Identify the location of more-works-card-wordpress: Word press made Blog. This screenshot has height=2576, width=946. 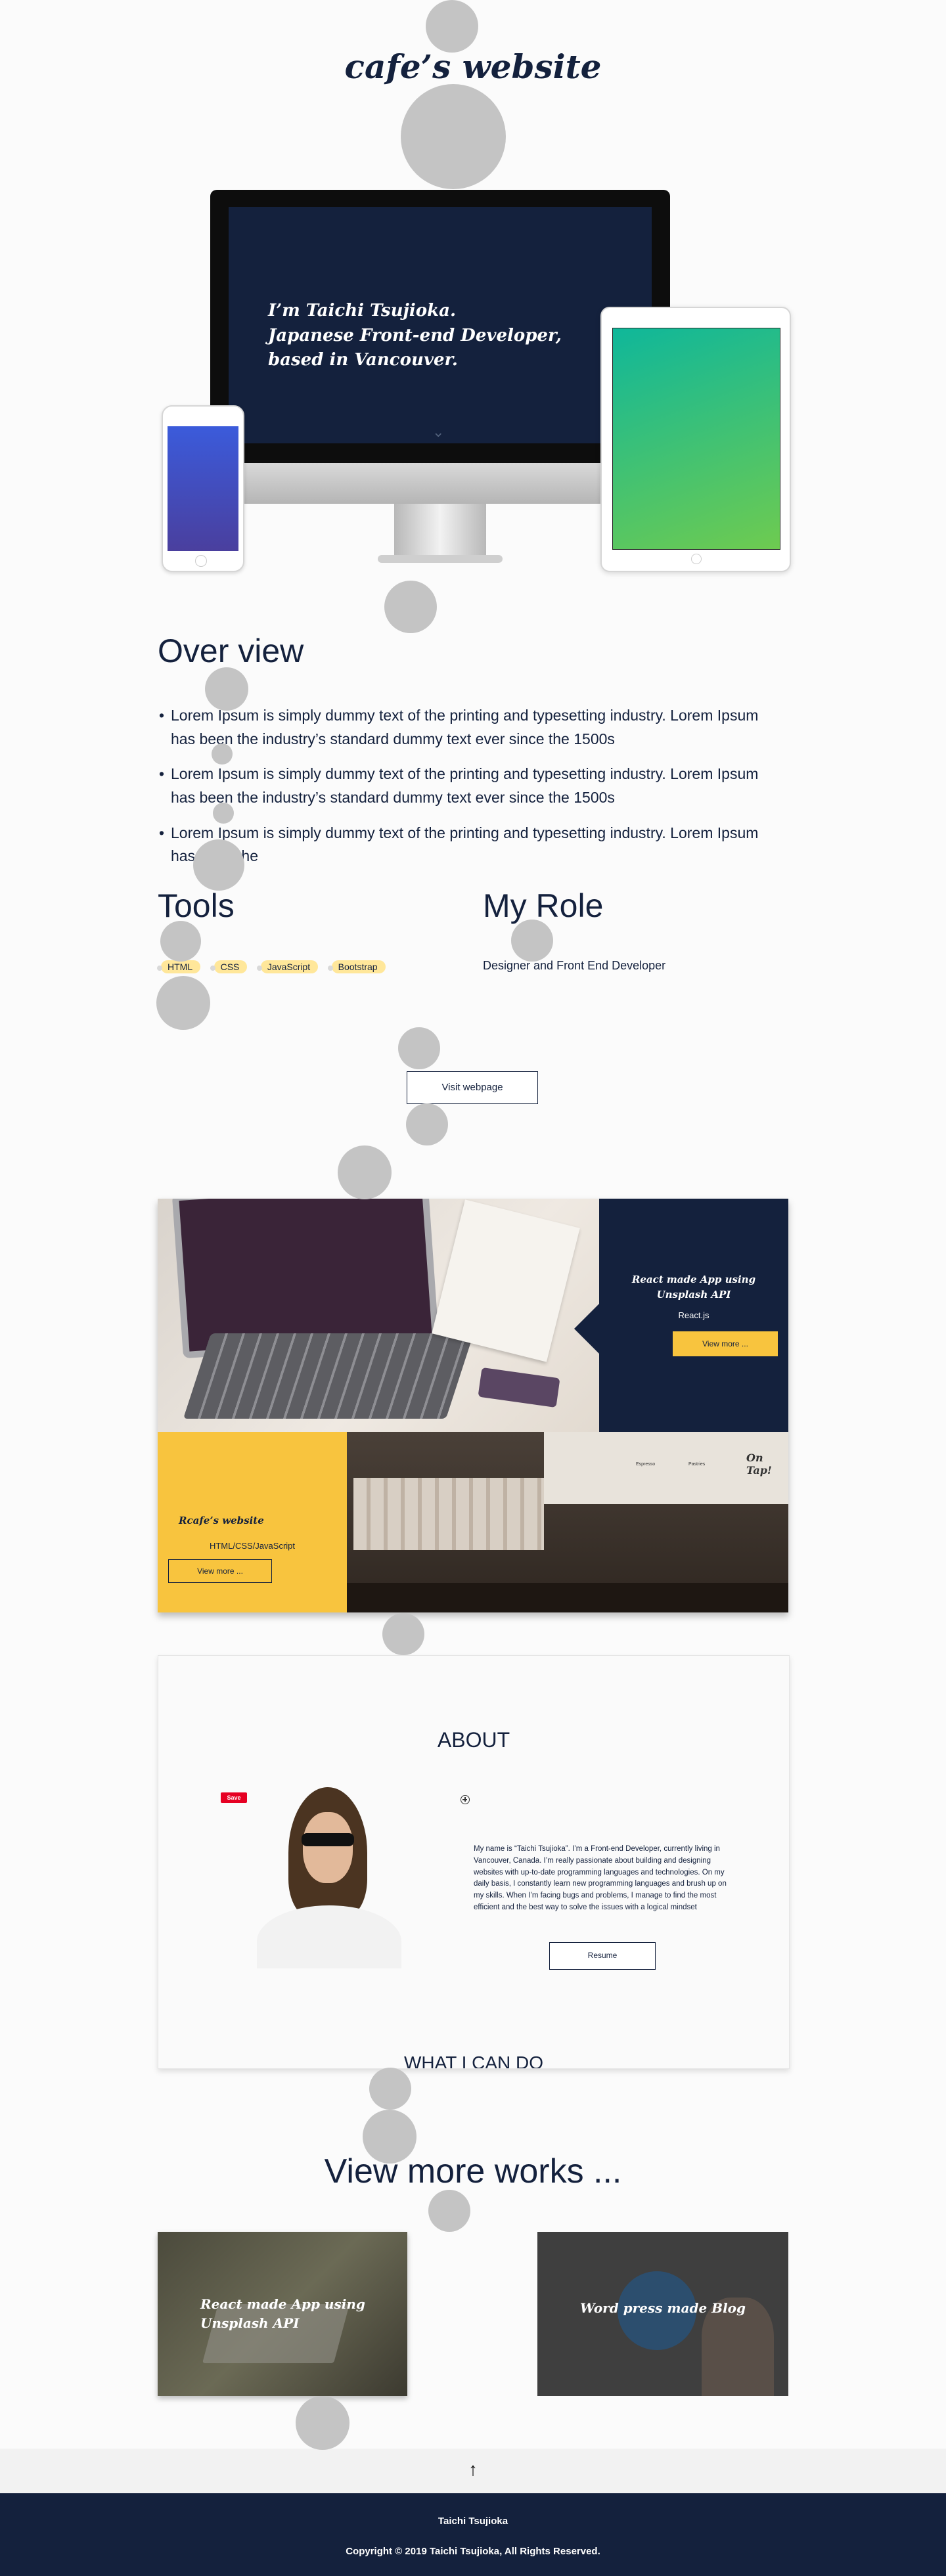
(662, 2314).